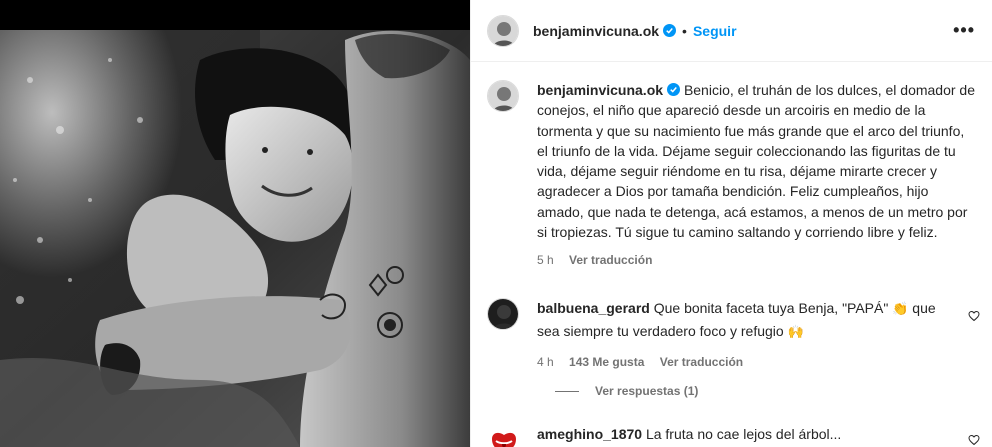 The width and height of the screenshot is (992, 447). Describe the element at coordinates (757, 260) in the screenshot. I see `caption-meta: 5 h Ver traducción` at that location.